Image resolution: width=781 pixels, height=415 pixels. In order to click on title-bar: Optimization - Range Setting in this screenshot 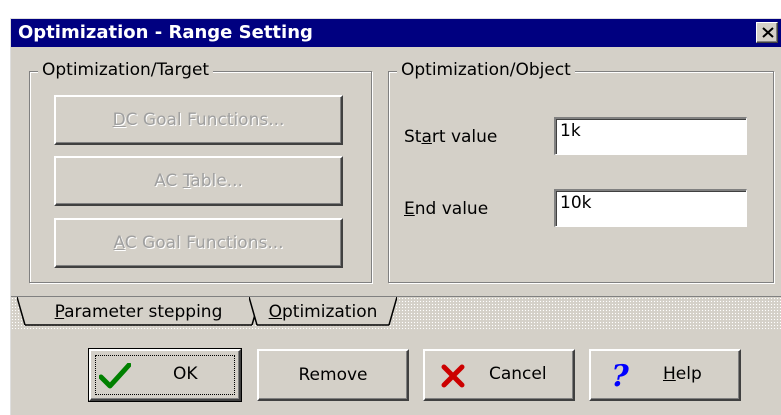, I will do `click(396, 33)`.